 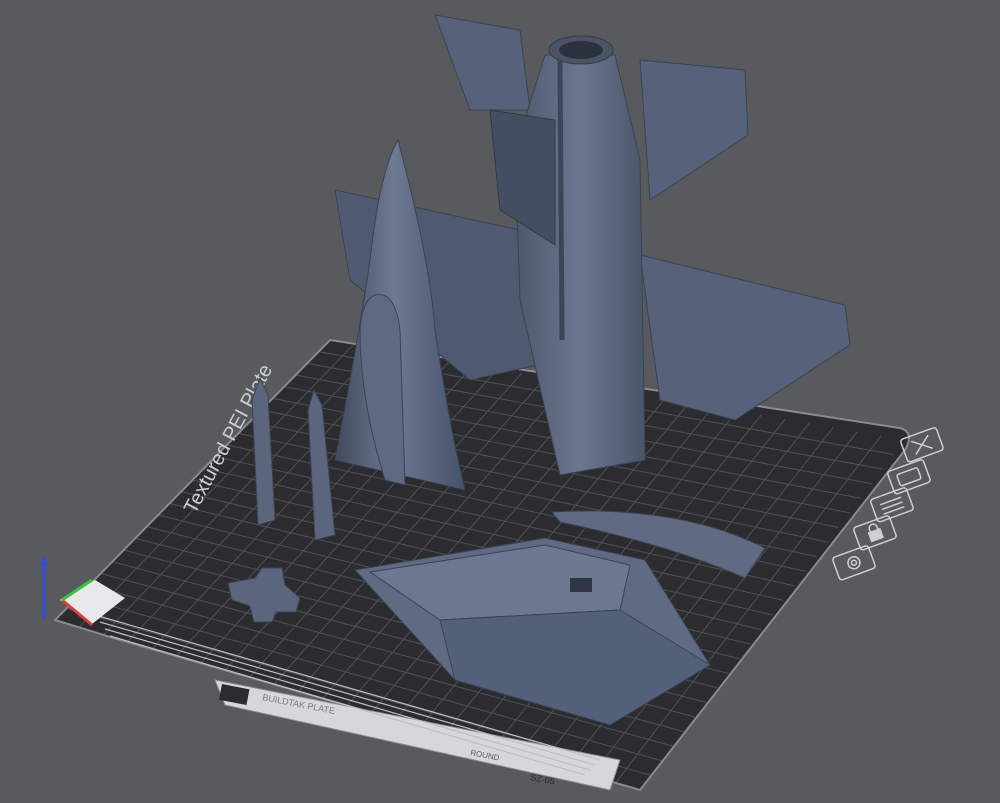 What do you see at coordinates (854, 563) in the screenshot?
I see `settings-gear-icon` at bounding box center [854, 563].